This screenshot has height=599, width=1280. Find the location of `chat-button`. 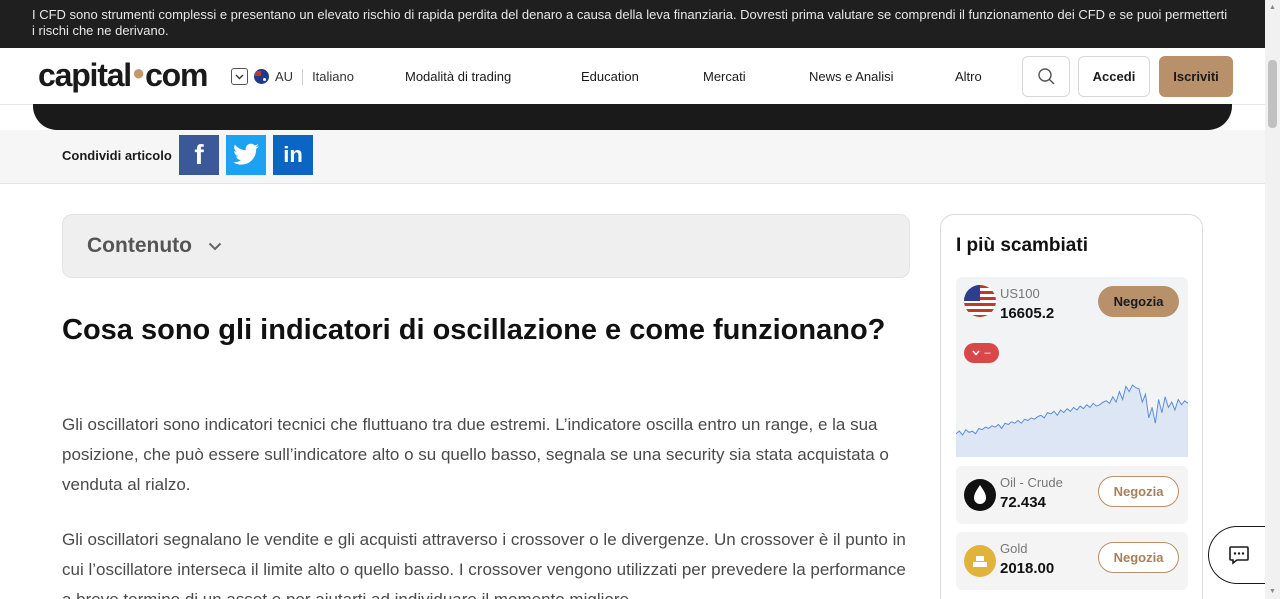

chat-button is located at coordinates (1238, 555).